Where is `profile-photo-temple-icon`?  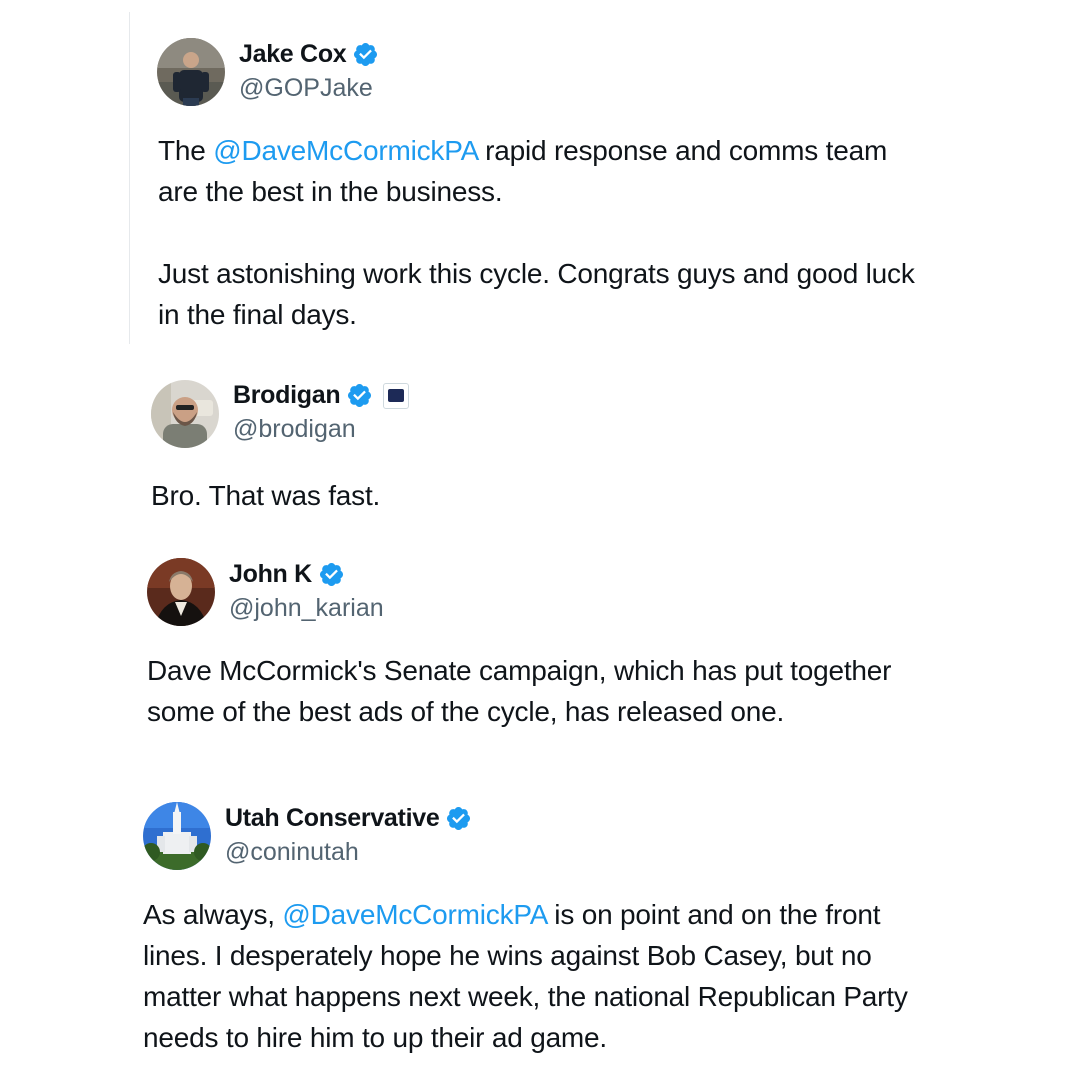
profile-photo-temple-icon is located at coordinates (177, 836).